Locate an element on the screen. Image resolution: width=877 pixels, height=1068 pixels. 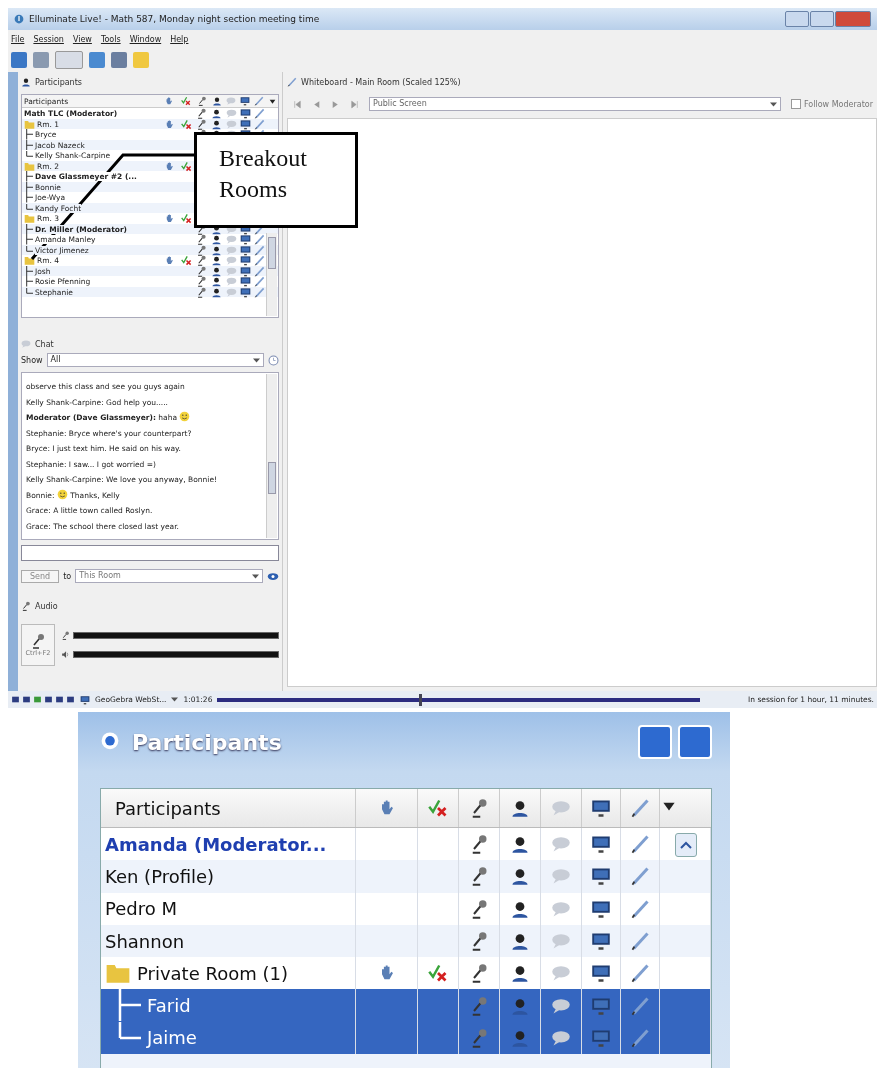
chevron-up-icon is located at coordinates (686, 845).